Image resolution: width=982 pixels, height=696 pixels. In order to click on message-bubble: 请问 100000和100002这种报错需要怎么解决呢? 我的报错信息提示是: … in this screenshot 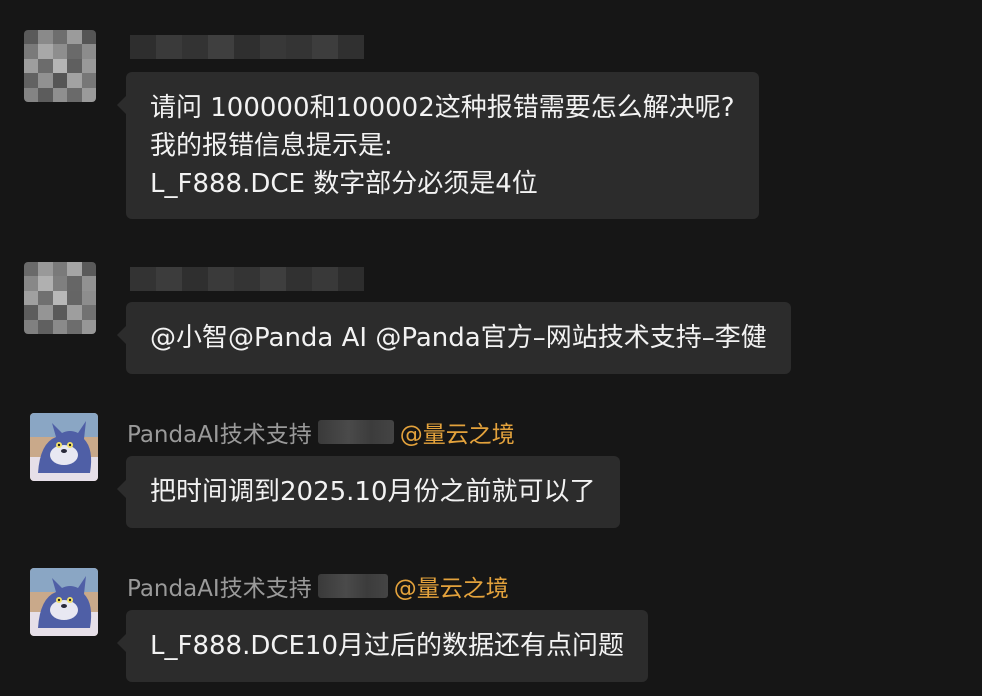, I will do `click(438, 145)`.